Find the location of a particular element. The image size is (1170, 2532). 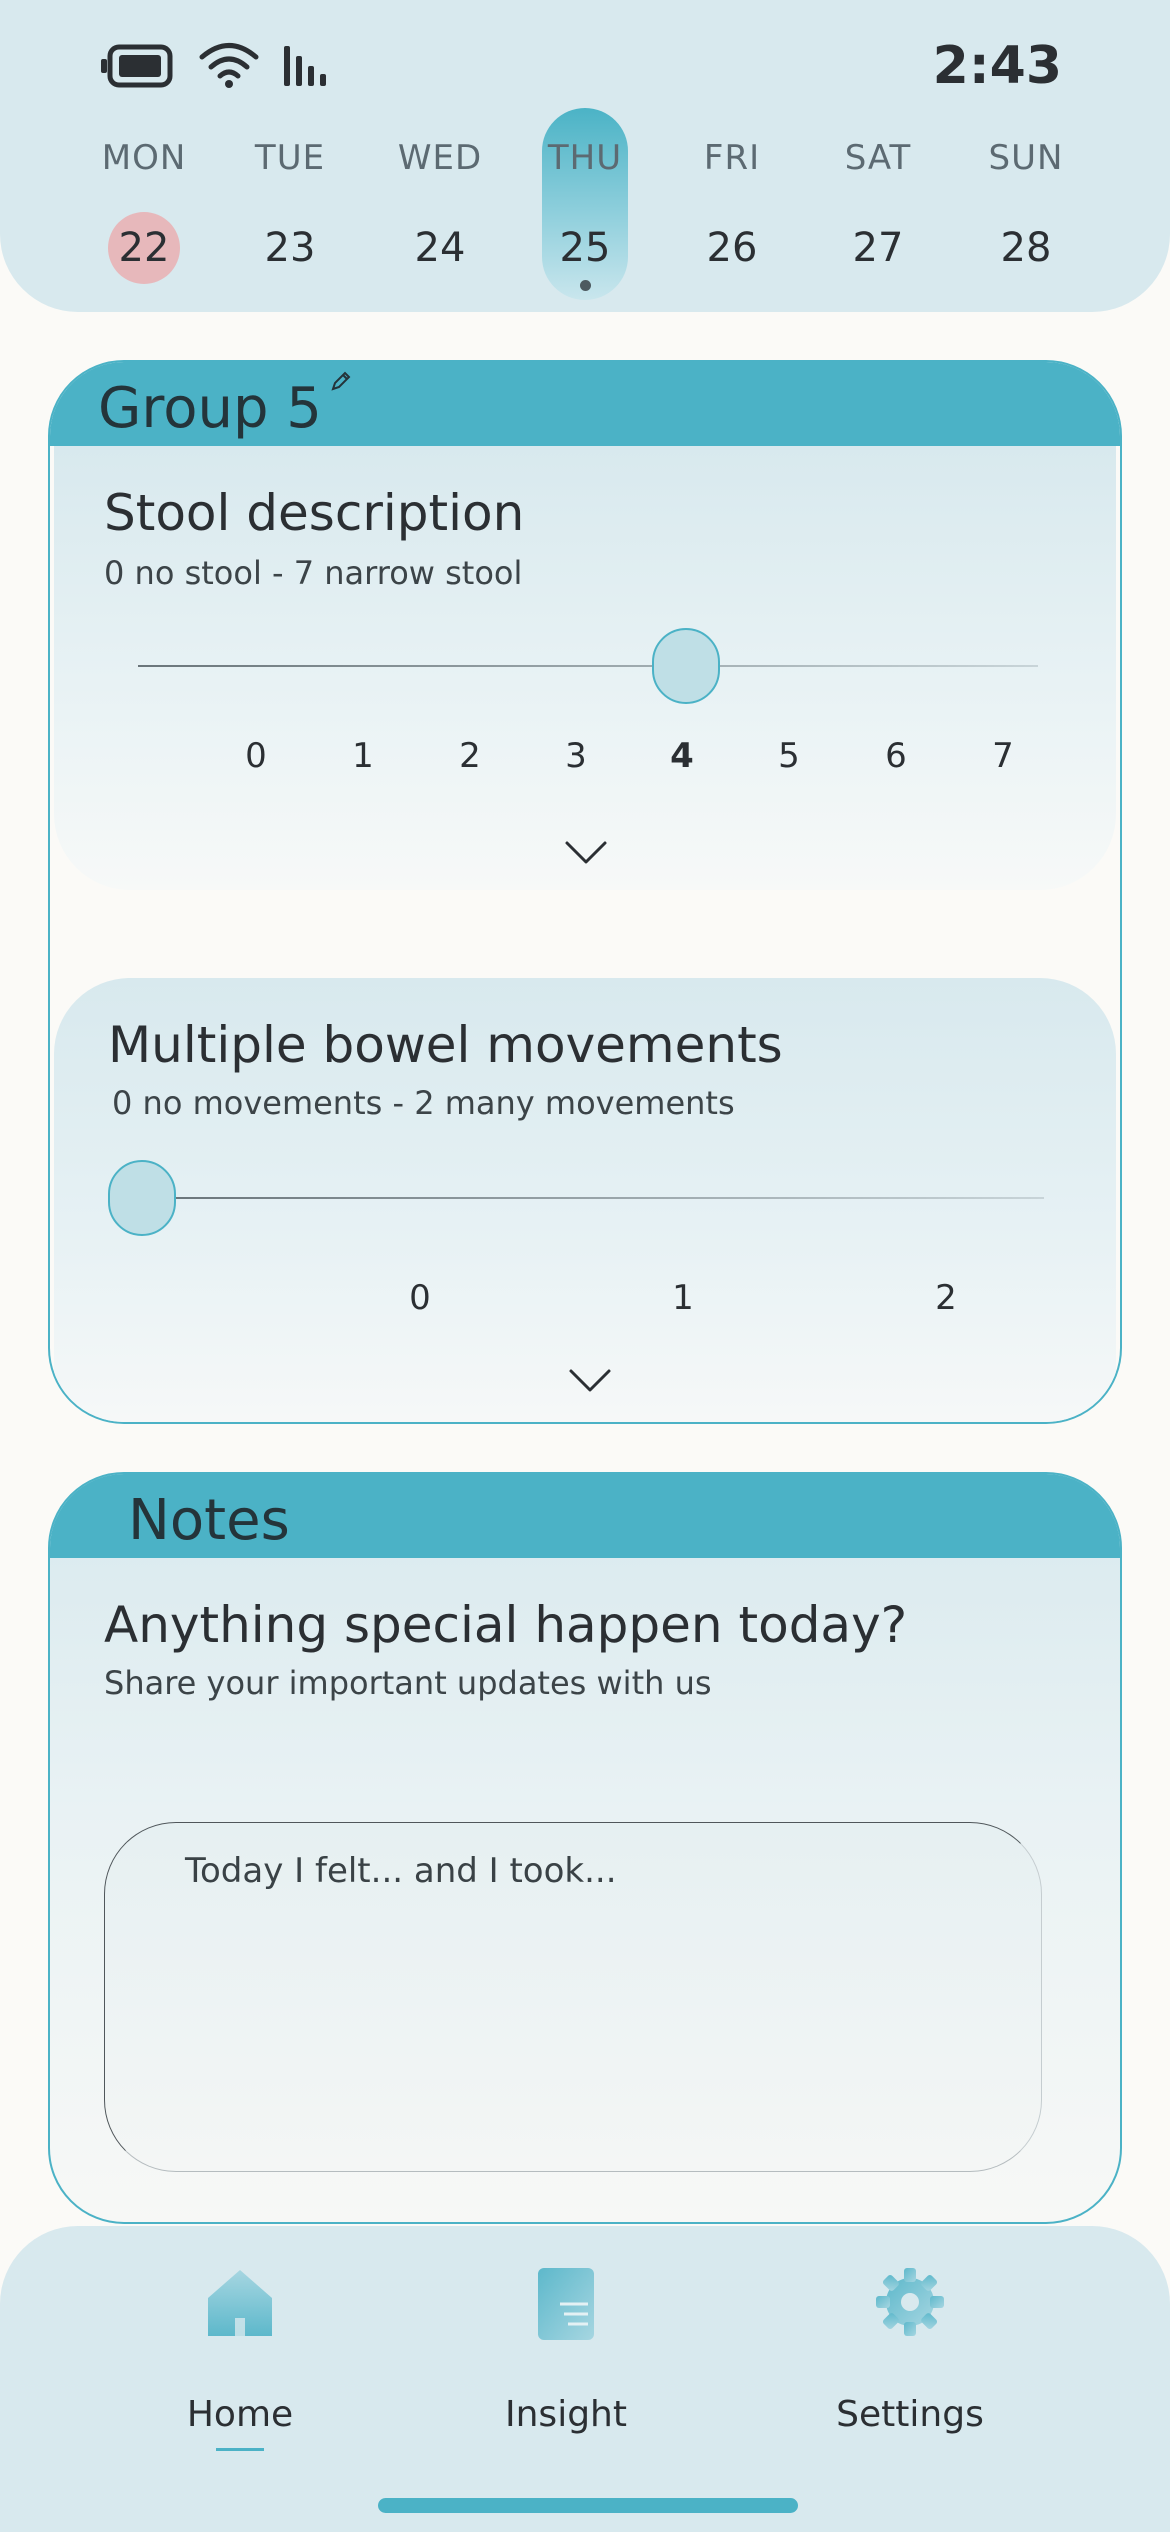

entry-dot is located at coordinates (585, 285).